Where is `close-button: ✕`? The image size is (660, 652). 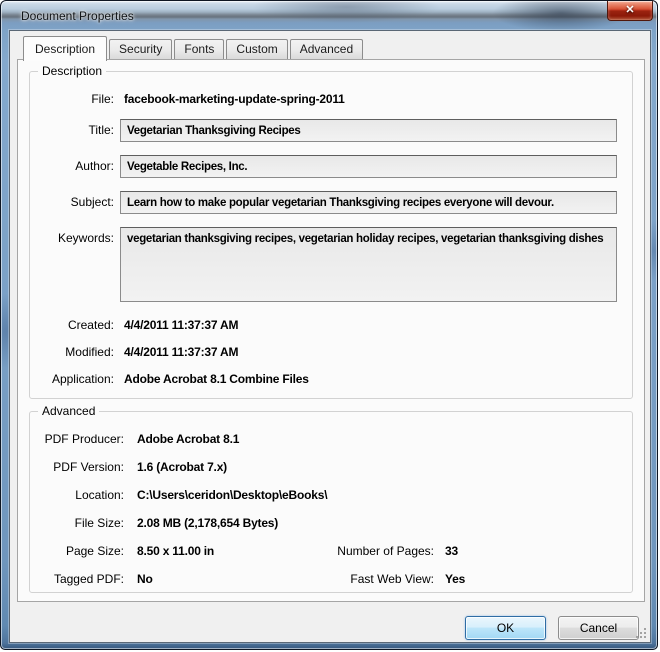 close-button: ✕ is located at coordinates (630, 11).